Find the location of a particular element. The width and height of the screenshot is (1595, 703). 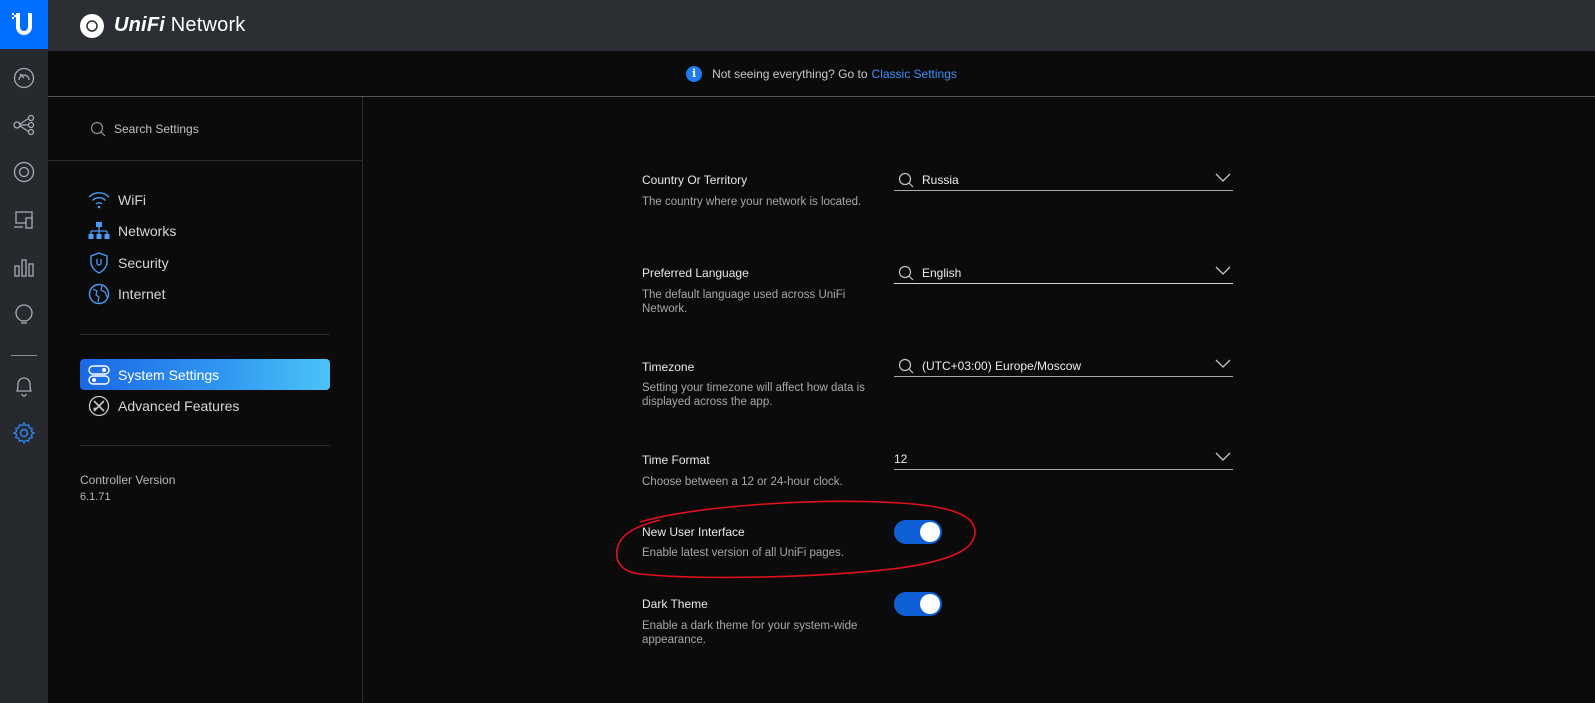

topology-icon is located at coordinates (24, 125).